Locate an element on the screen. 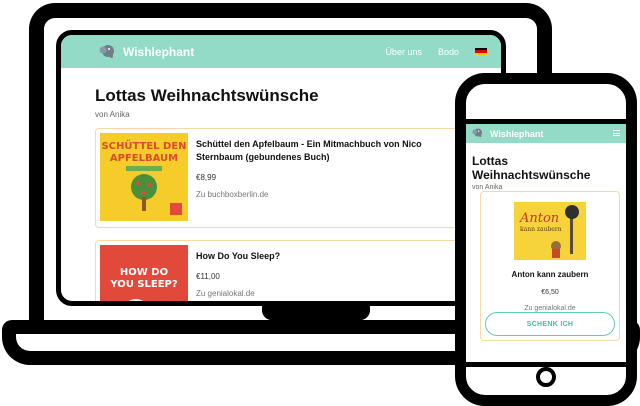 The height and width of the screenshot is (406, 640). phone-home-button is located at coordinates (546, 377).